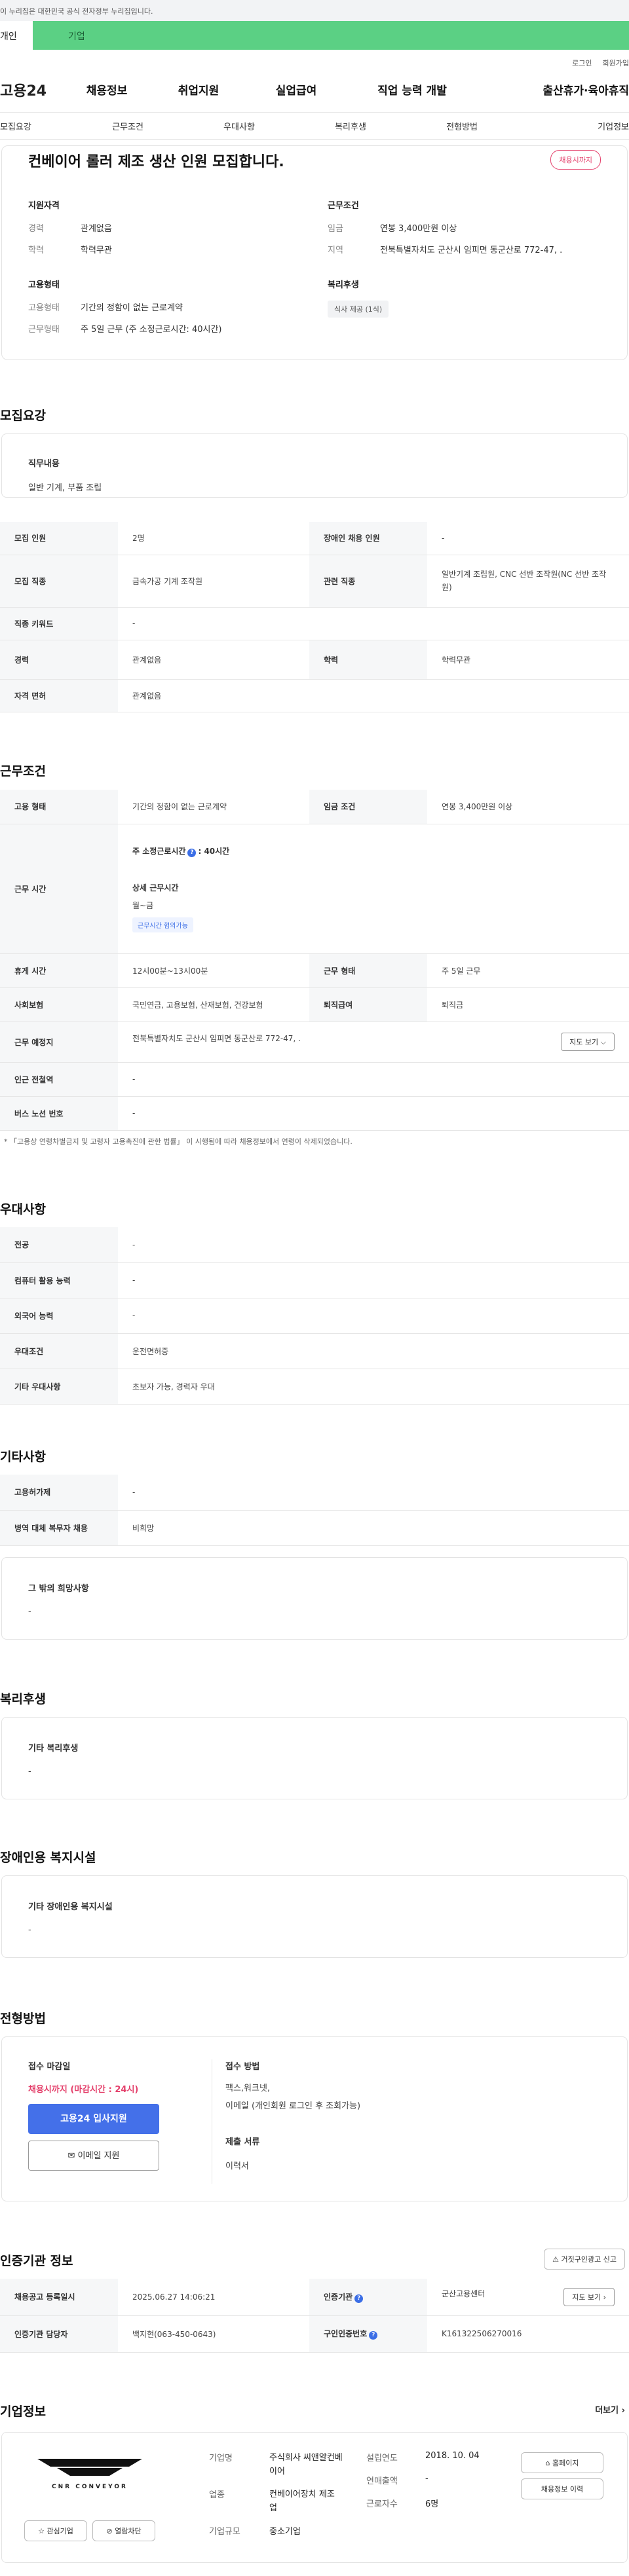  Describe the element at coordinates (573, 126) in the screenshot. I see `subtab-company: 기업정보` at that location.